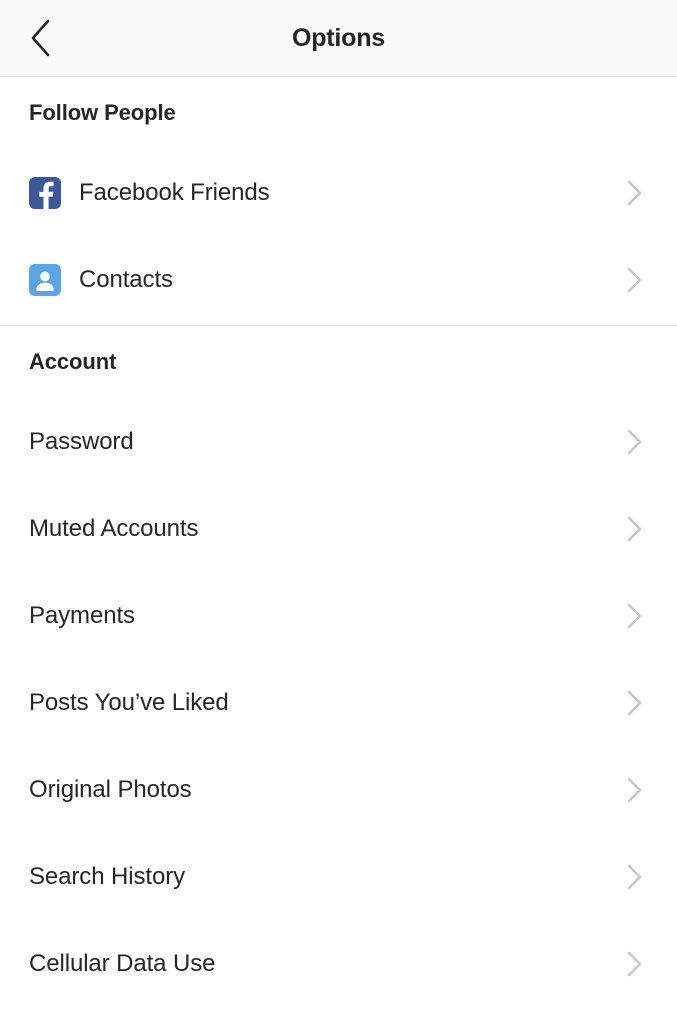 This screenshot has height=1024, width=677. What do you see at coordinates (122, 963) in the screenshot?
I see `list-item-label: Cellular Data Use` at bounding box center [122, 963].